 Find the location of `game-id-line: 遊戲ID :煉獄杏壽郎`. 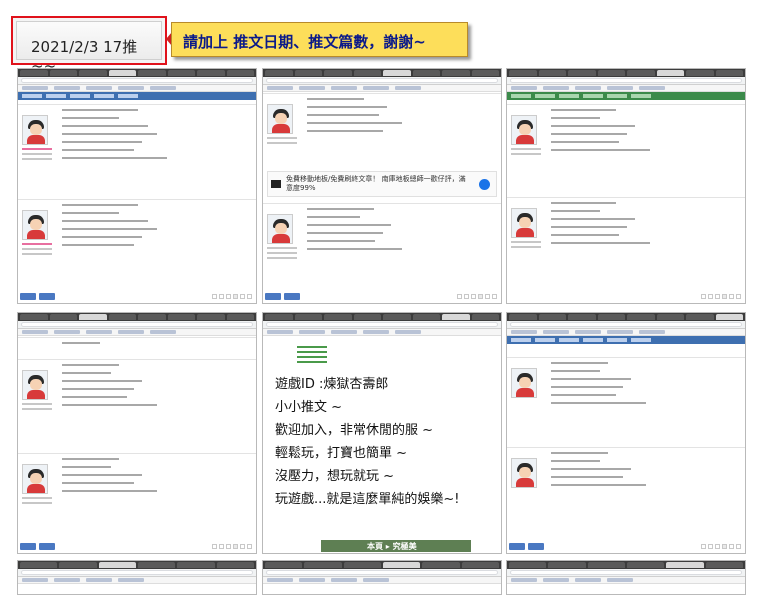

game-id-line: 遊戲ID :煉獄杏壽郎 is located at coordinates (332, 384).